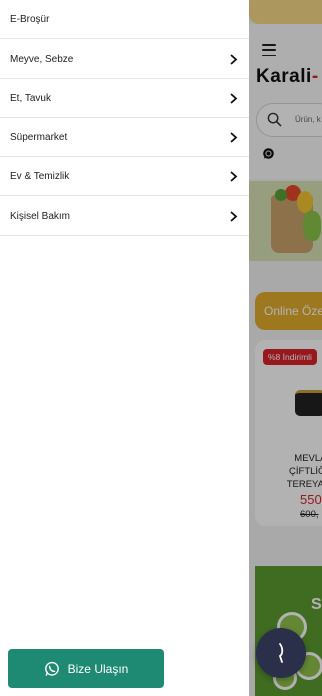 The image size is (322, 696). I want to click on menu-item-kisisel-bakim: Kişisel Bakım, so click(124, 216).